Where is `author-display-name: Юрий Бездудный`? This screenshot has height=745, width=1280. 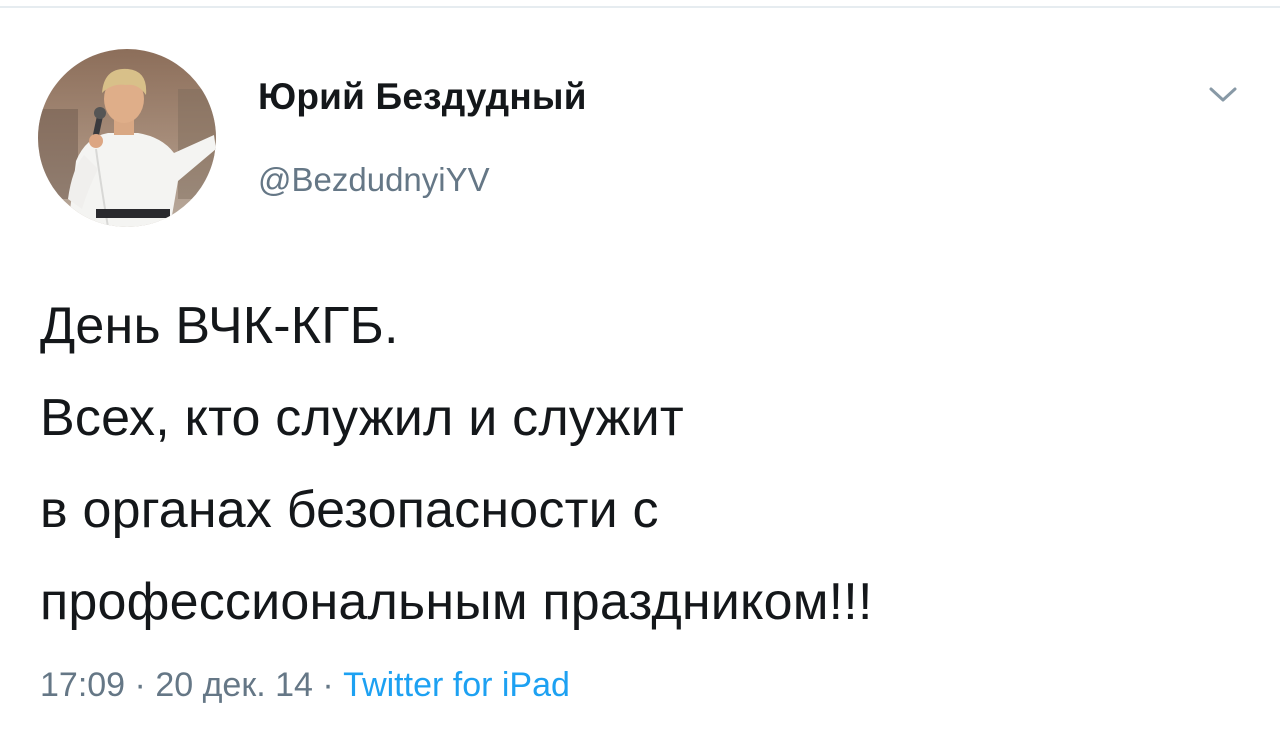 author-display-name: Юрий Бездудный is located at coordinates (422, 97).